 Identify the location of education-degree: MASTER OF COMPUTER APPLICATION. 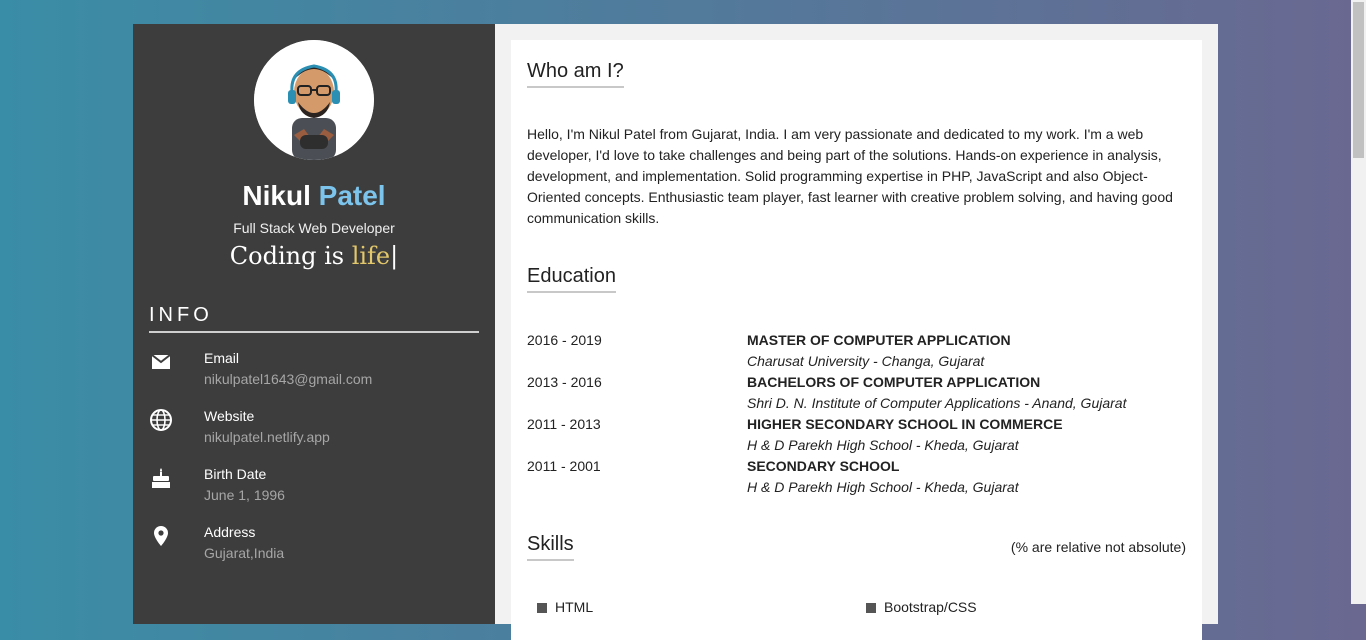
(879, 340).